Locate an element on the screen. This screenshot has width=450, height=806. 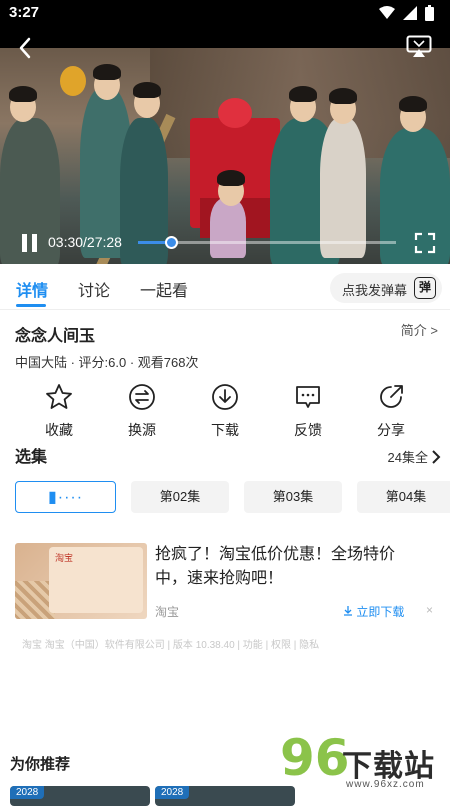
feedback-label: 反馈 is located at coordinates (308, 430).